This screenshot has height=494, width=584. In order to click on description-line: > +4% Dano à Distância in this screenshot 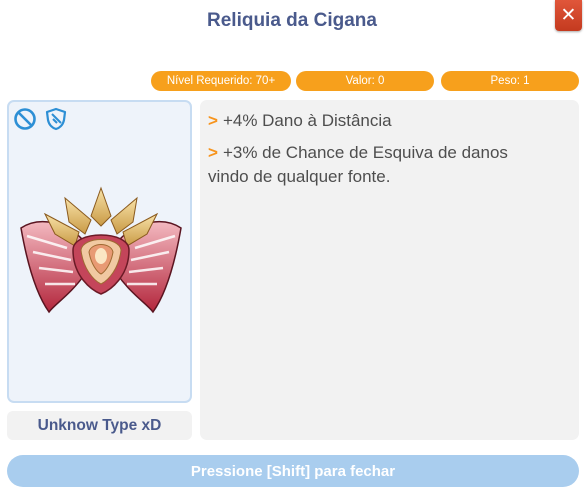, I will do `click(373, 121)`.